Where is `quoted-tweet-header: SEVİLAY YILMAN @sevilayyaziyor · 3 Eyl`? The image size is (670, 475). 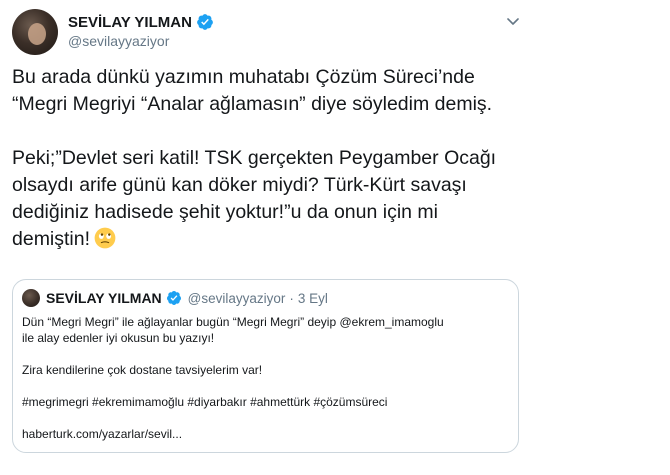 quoted-tweet-header: SEVİLAY YILMAN @sevilayyaziyor · 3 Eyl is located at coordinates (175, 298).